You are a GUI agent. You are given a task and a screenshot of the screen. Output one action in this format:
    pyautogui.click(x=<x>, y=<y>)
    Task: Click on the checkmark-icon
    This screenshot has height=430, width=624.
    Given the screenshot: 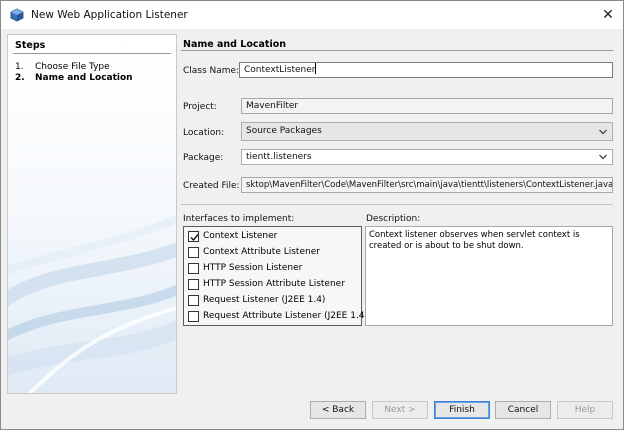 What is the action you would take?
    pyautogui.click(x=194, y=237)
    